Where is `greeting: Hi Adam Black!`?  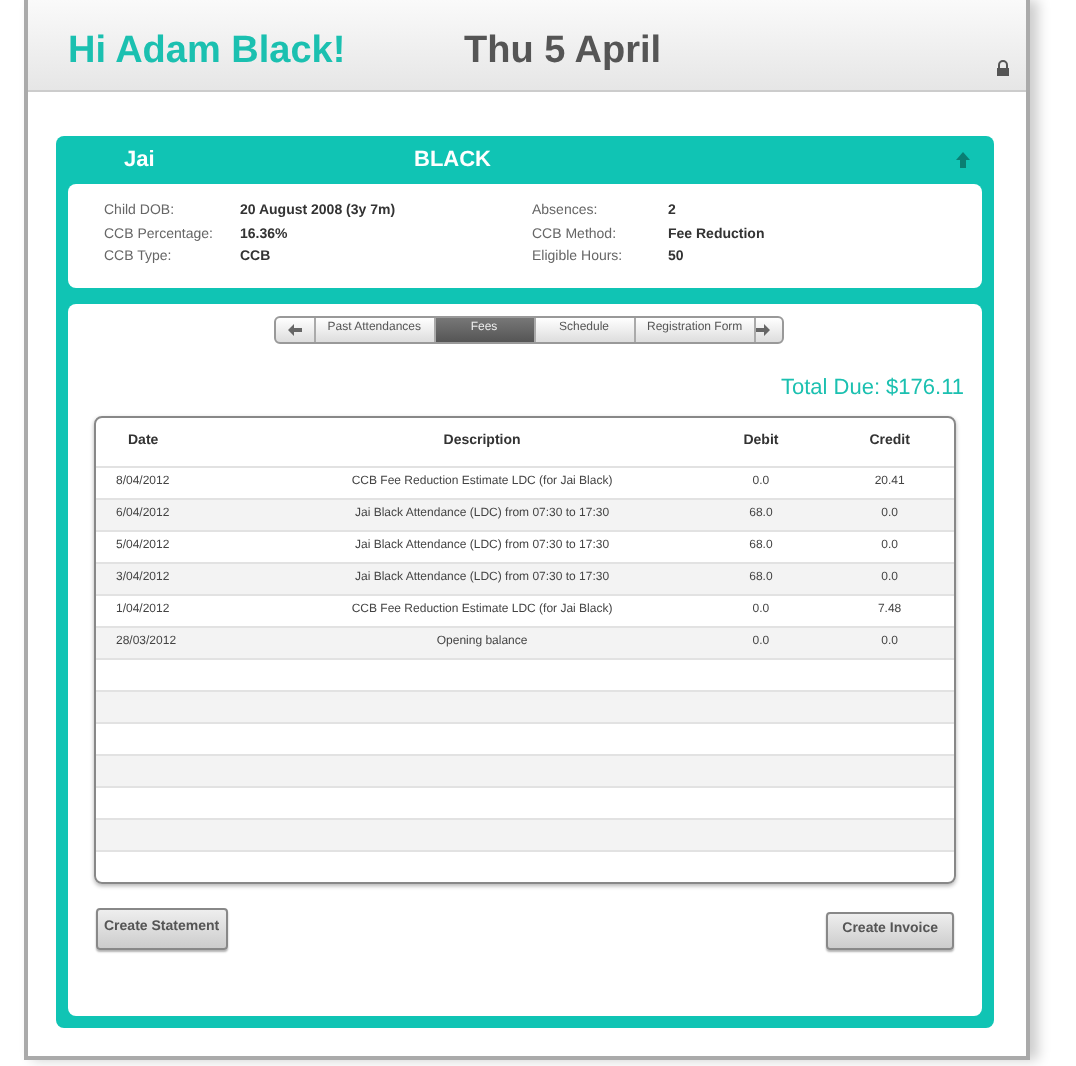
greeting: Hi Adam Black! is located at coordinates (208, 52).